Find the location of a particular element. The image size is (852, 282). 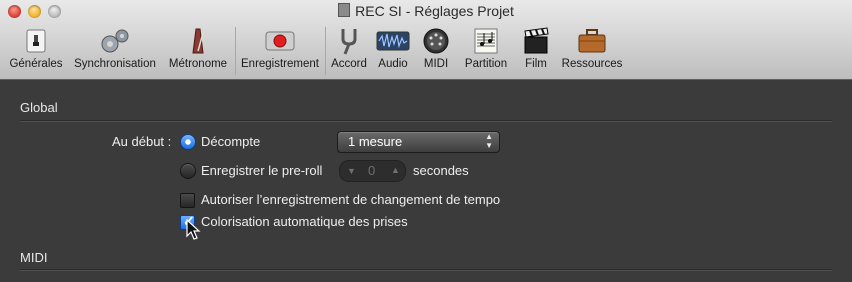

clapperboard-icon is located at coordinates (536, 41).